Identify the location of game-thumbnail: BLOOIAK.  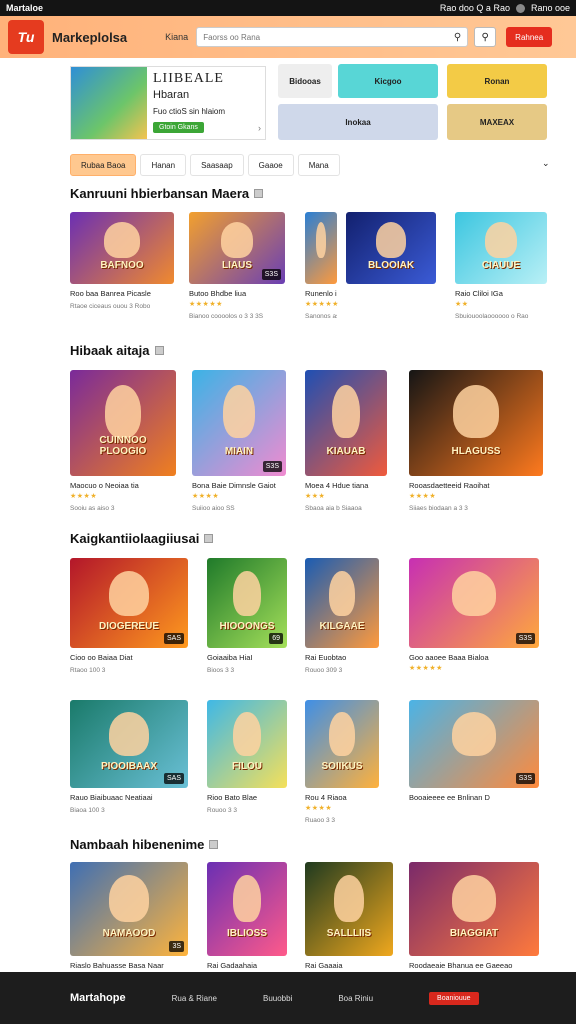
(391, 248).